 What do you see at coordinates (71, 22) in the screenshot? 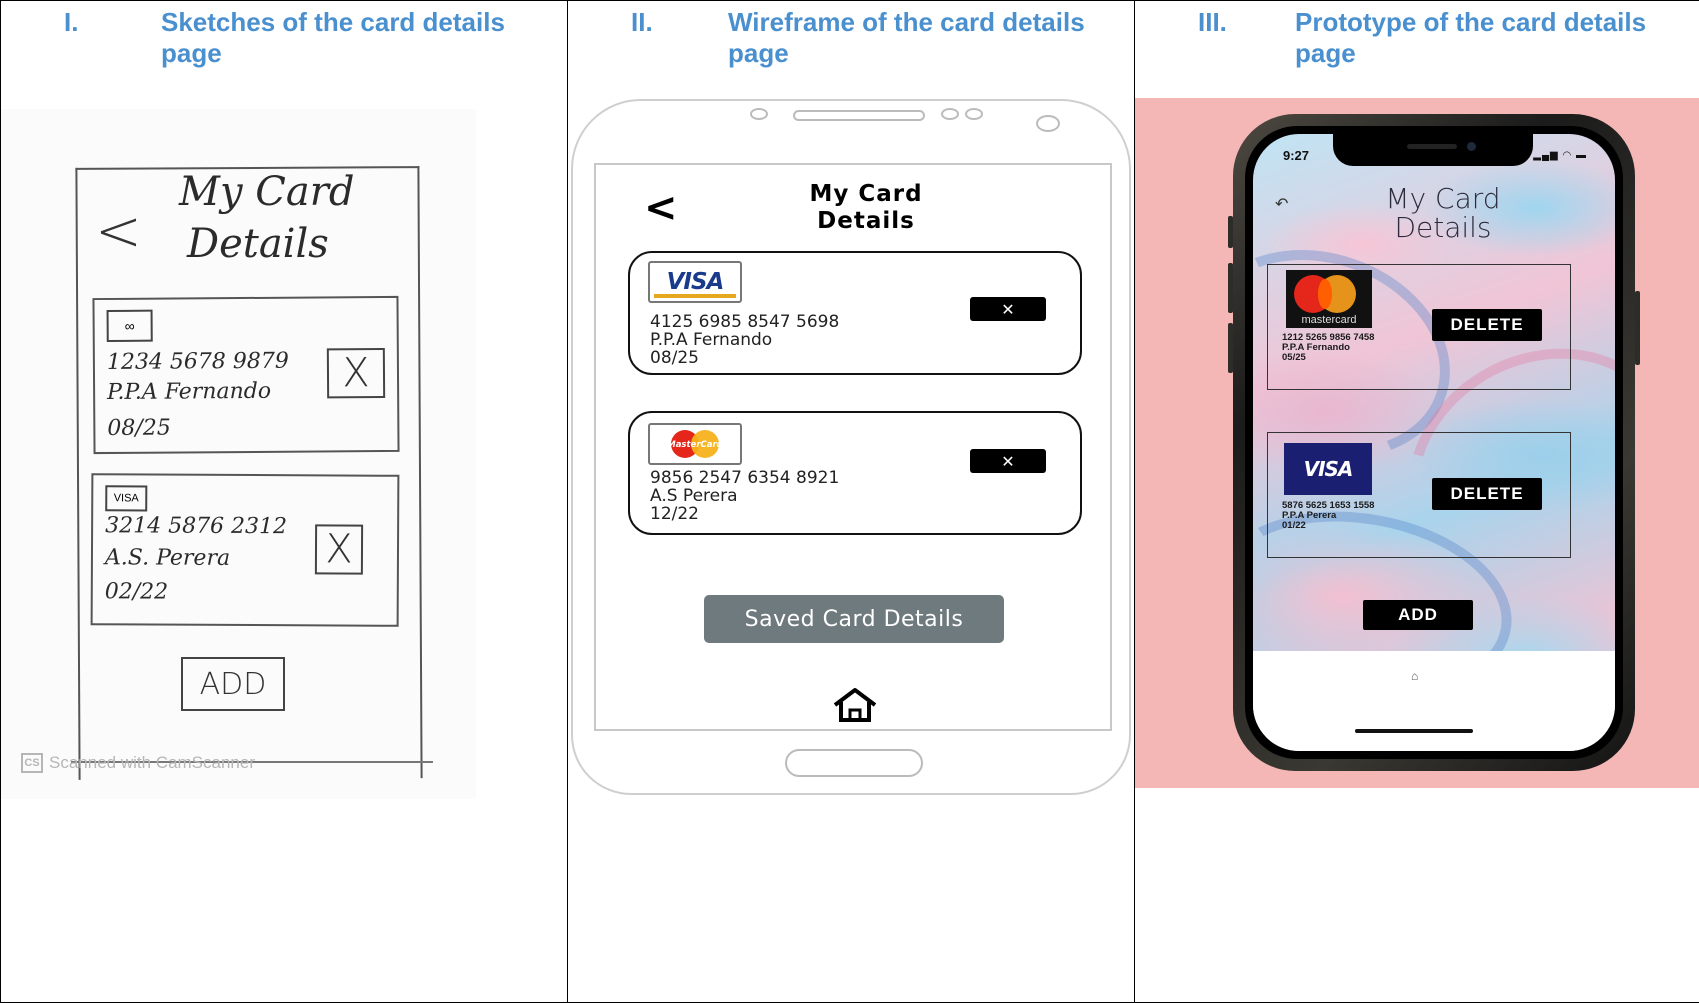
I see `sketch-numeral: I.` at bounding box center [71, 22].